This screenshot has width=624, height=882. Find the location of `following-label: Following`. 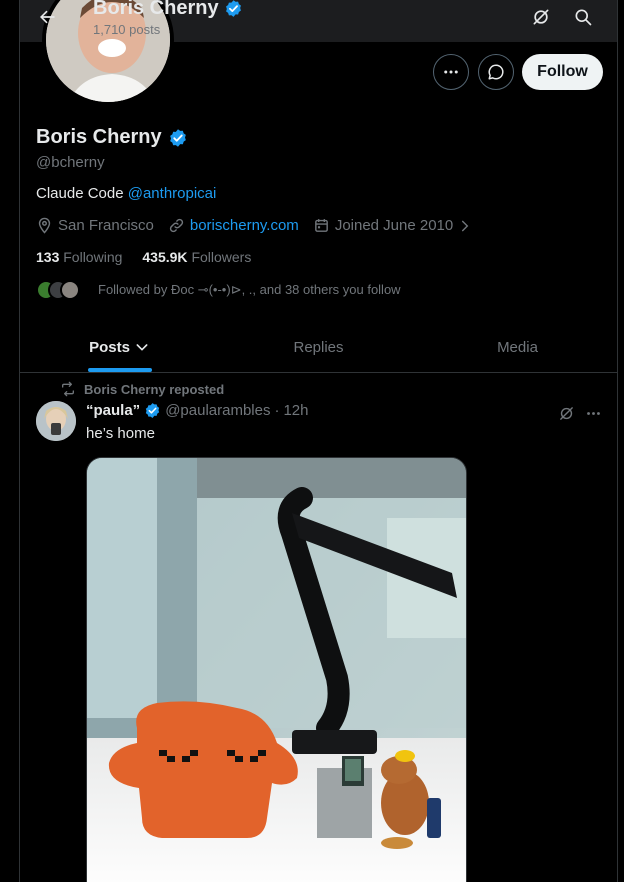

following-label: Following is located at coordinates (93, 257).